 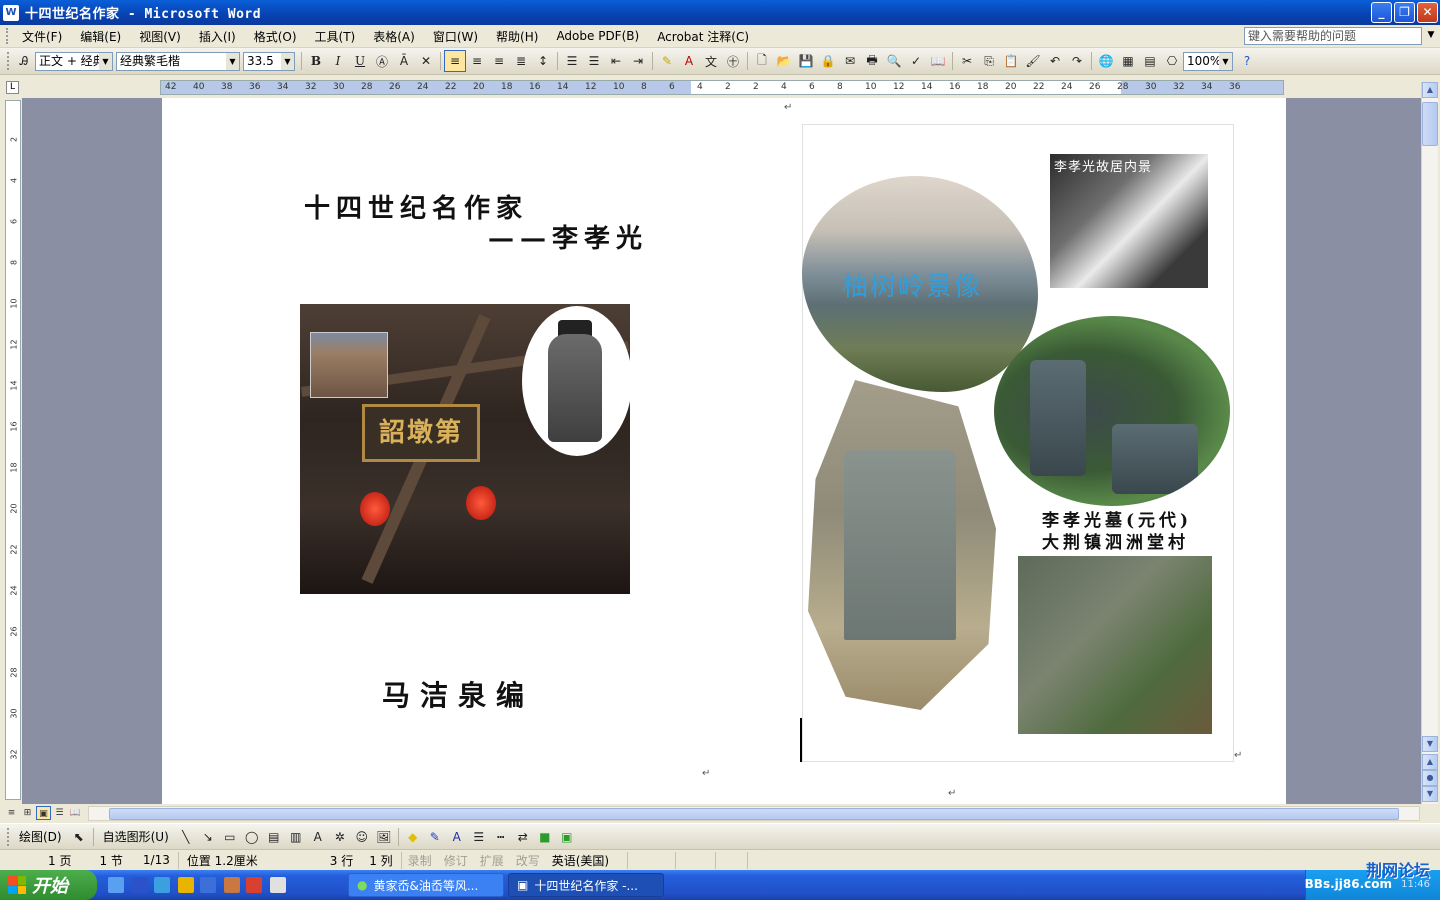 I want to click on browser-icon, so click(x=140, y=885).